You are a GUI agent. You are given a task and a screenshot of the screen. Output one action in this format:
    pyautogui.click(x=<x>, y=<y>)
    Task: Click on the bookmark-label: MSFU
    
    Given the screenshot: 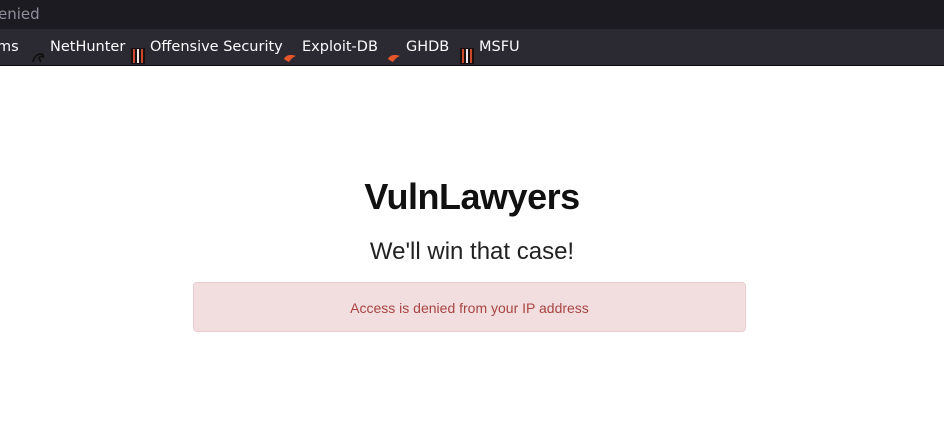 What is the action you would take?
    pyautogui.click(x=499, y=47)
    